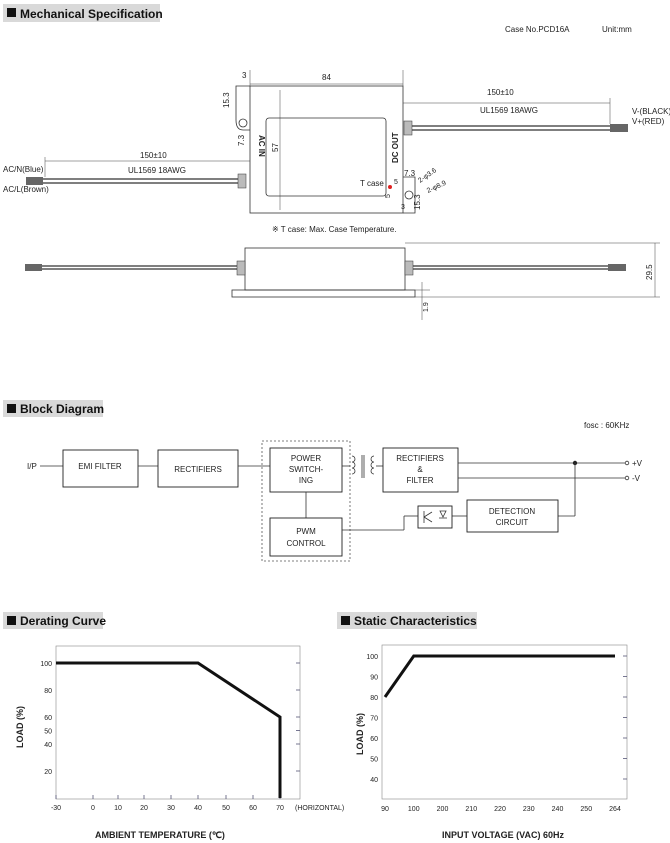  What do you see at coordinates (171, 808) in the screenshot?
I see `x-tick-label: 30` at bounding box center [171, 808].